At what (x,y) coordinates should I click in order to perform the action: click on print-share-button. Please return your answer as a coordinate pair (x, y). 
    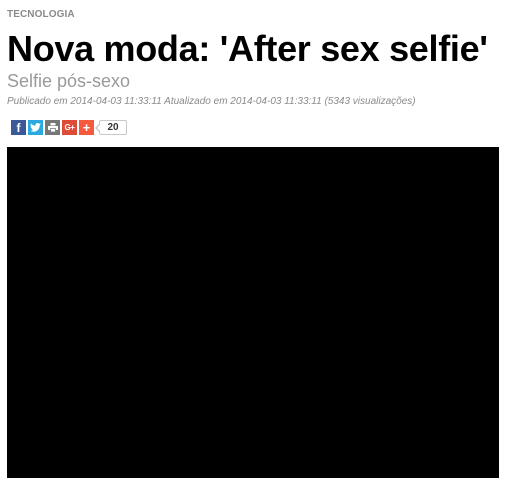
    Looking at the image, I should click on (52, 127).